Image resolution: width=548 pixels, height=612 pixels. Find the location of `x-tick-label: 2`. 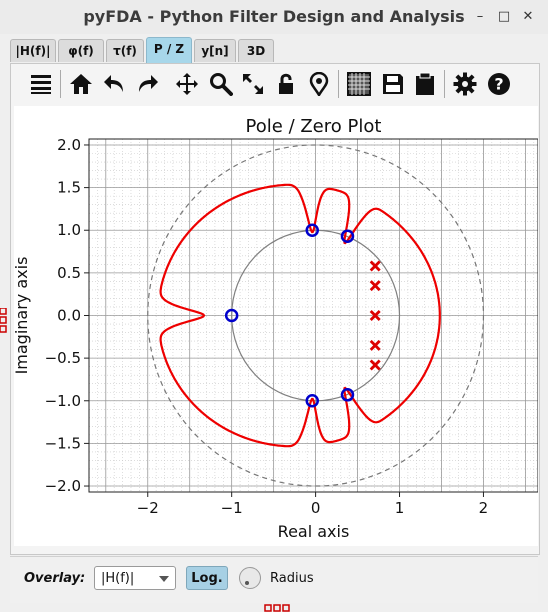

x-tick-label: 2 is located at coordinates (484, 508).